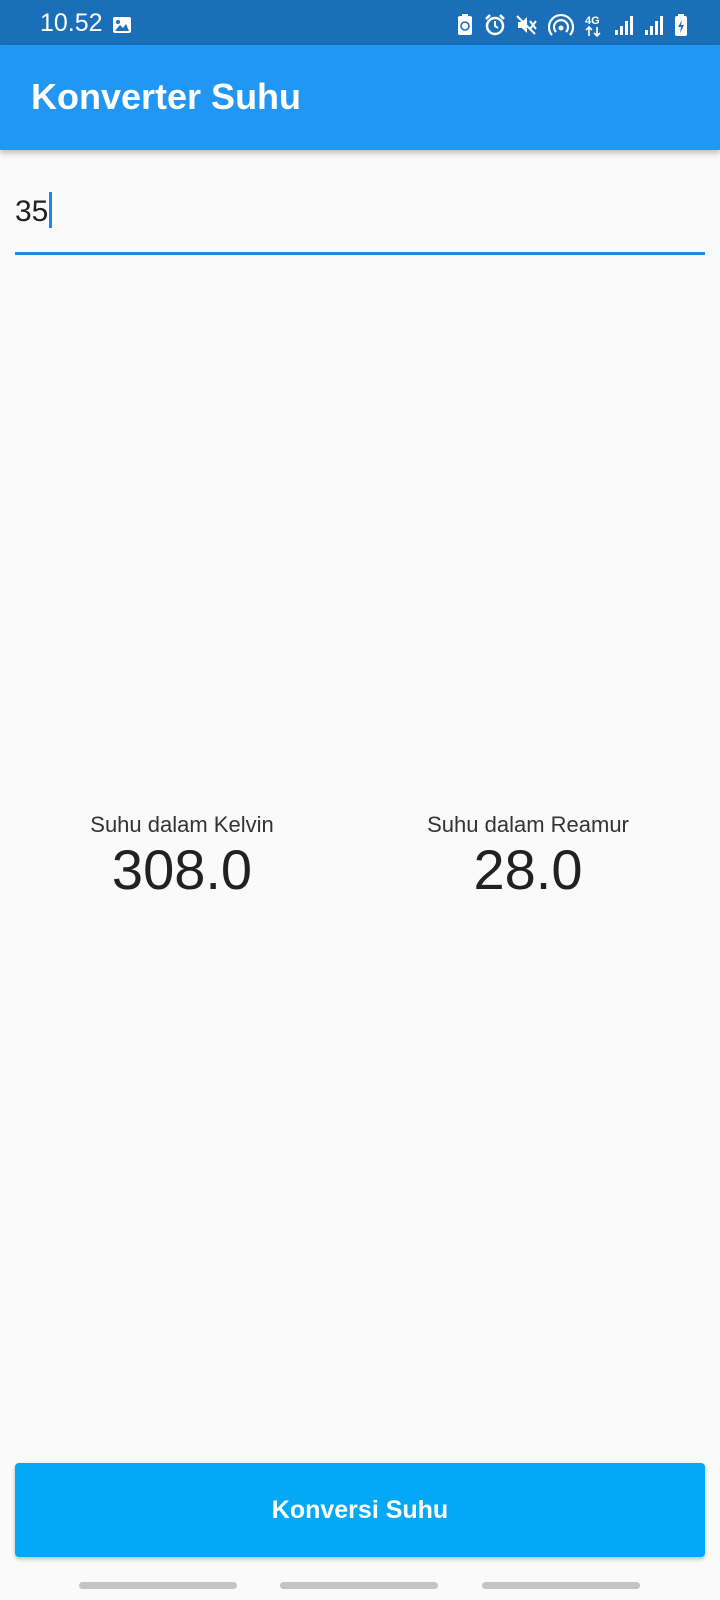 The height and width of the screenshot is (1600, 720). What do you see at coordinates (528, 824) in the screenshot?
I see `reamur-label: Suhu dalam Reamur` at bounding box center [528, 824].